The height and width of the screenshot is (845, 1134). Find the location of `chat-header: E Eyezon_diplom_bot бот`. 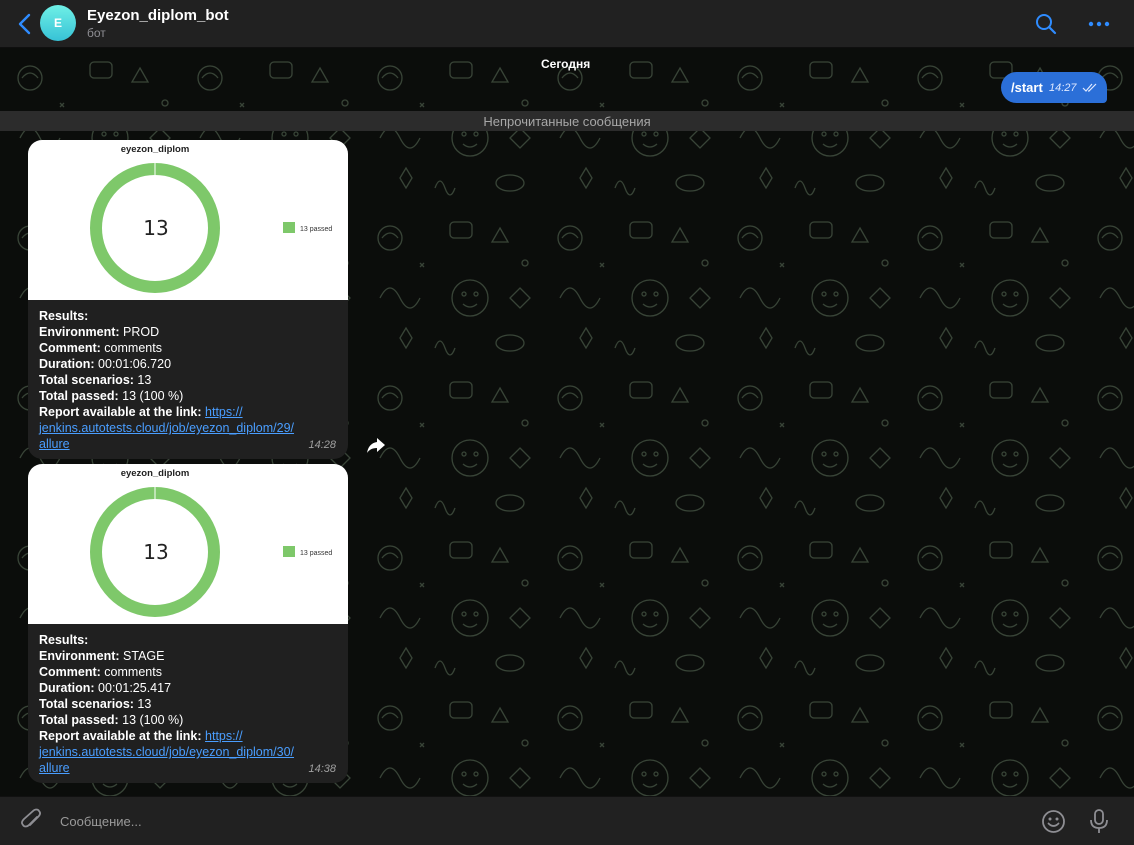

chat-header: E Eyezon_diplom_bot бот is located at coordinates (567, 24).